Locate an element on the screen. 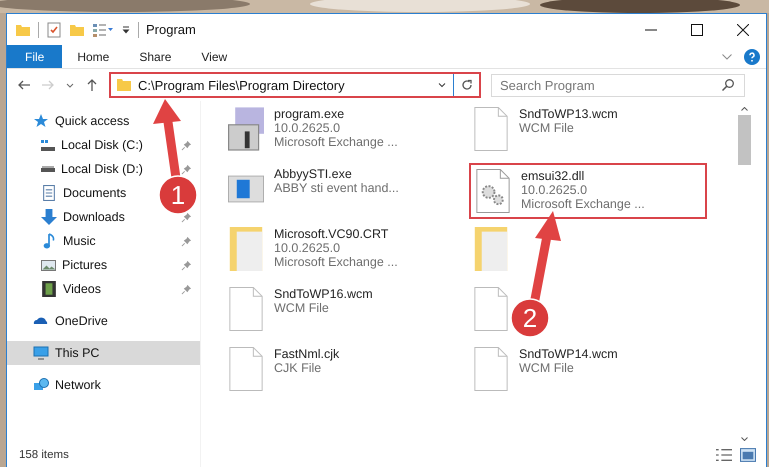 Image resolution: width=769 pixels, height=467 pixels. close-icon is located at coordinates (743, 30).